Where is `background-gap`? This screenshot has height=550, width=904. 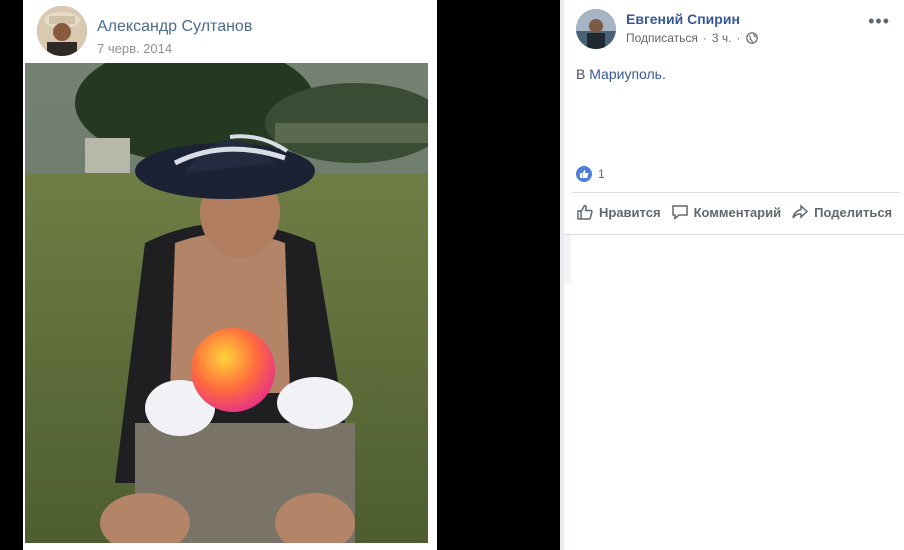
background-gap is located at coordinates (498, 275).